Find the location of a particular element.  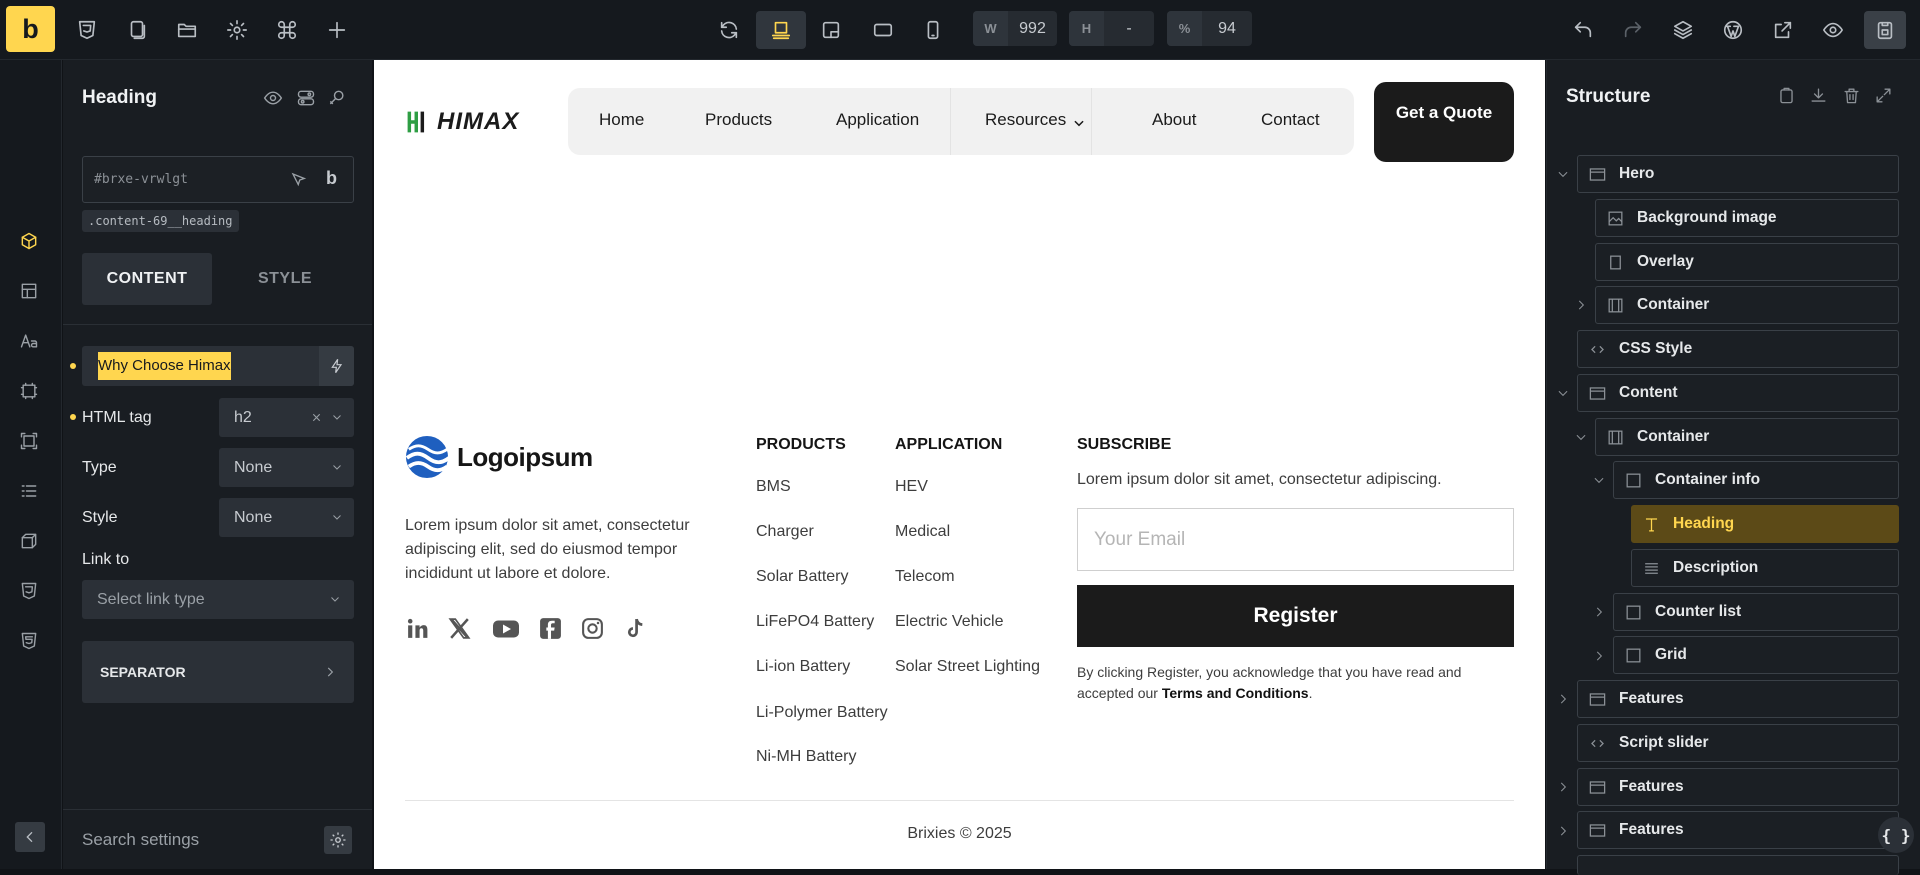

footer-link-products: Li-ion Battery is located at coordinates (803, 667).